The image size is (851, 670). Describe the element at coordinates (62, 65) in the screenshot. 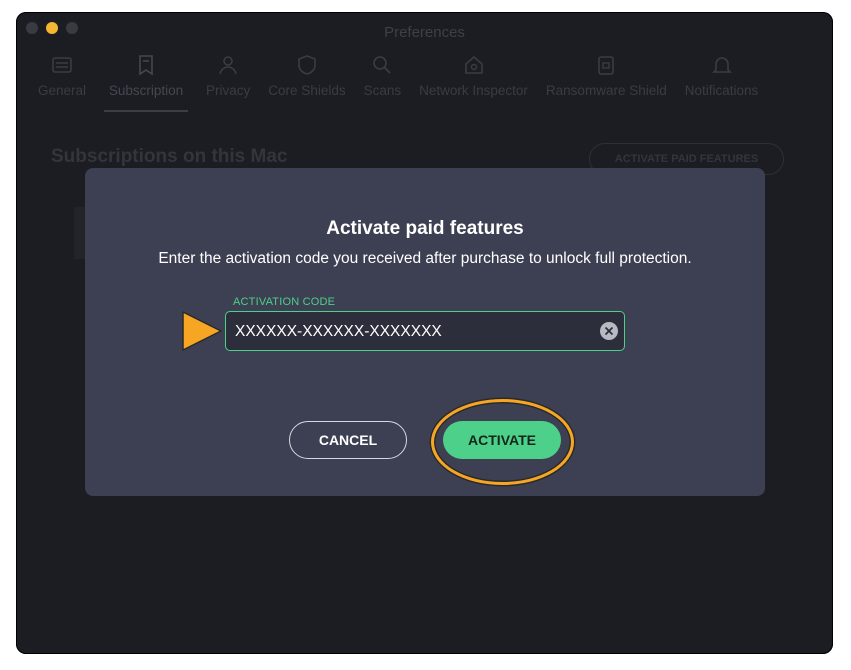

I see `general-icon` at that location.